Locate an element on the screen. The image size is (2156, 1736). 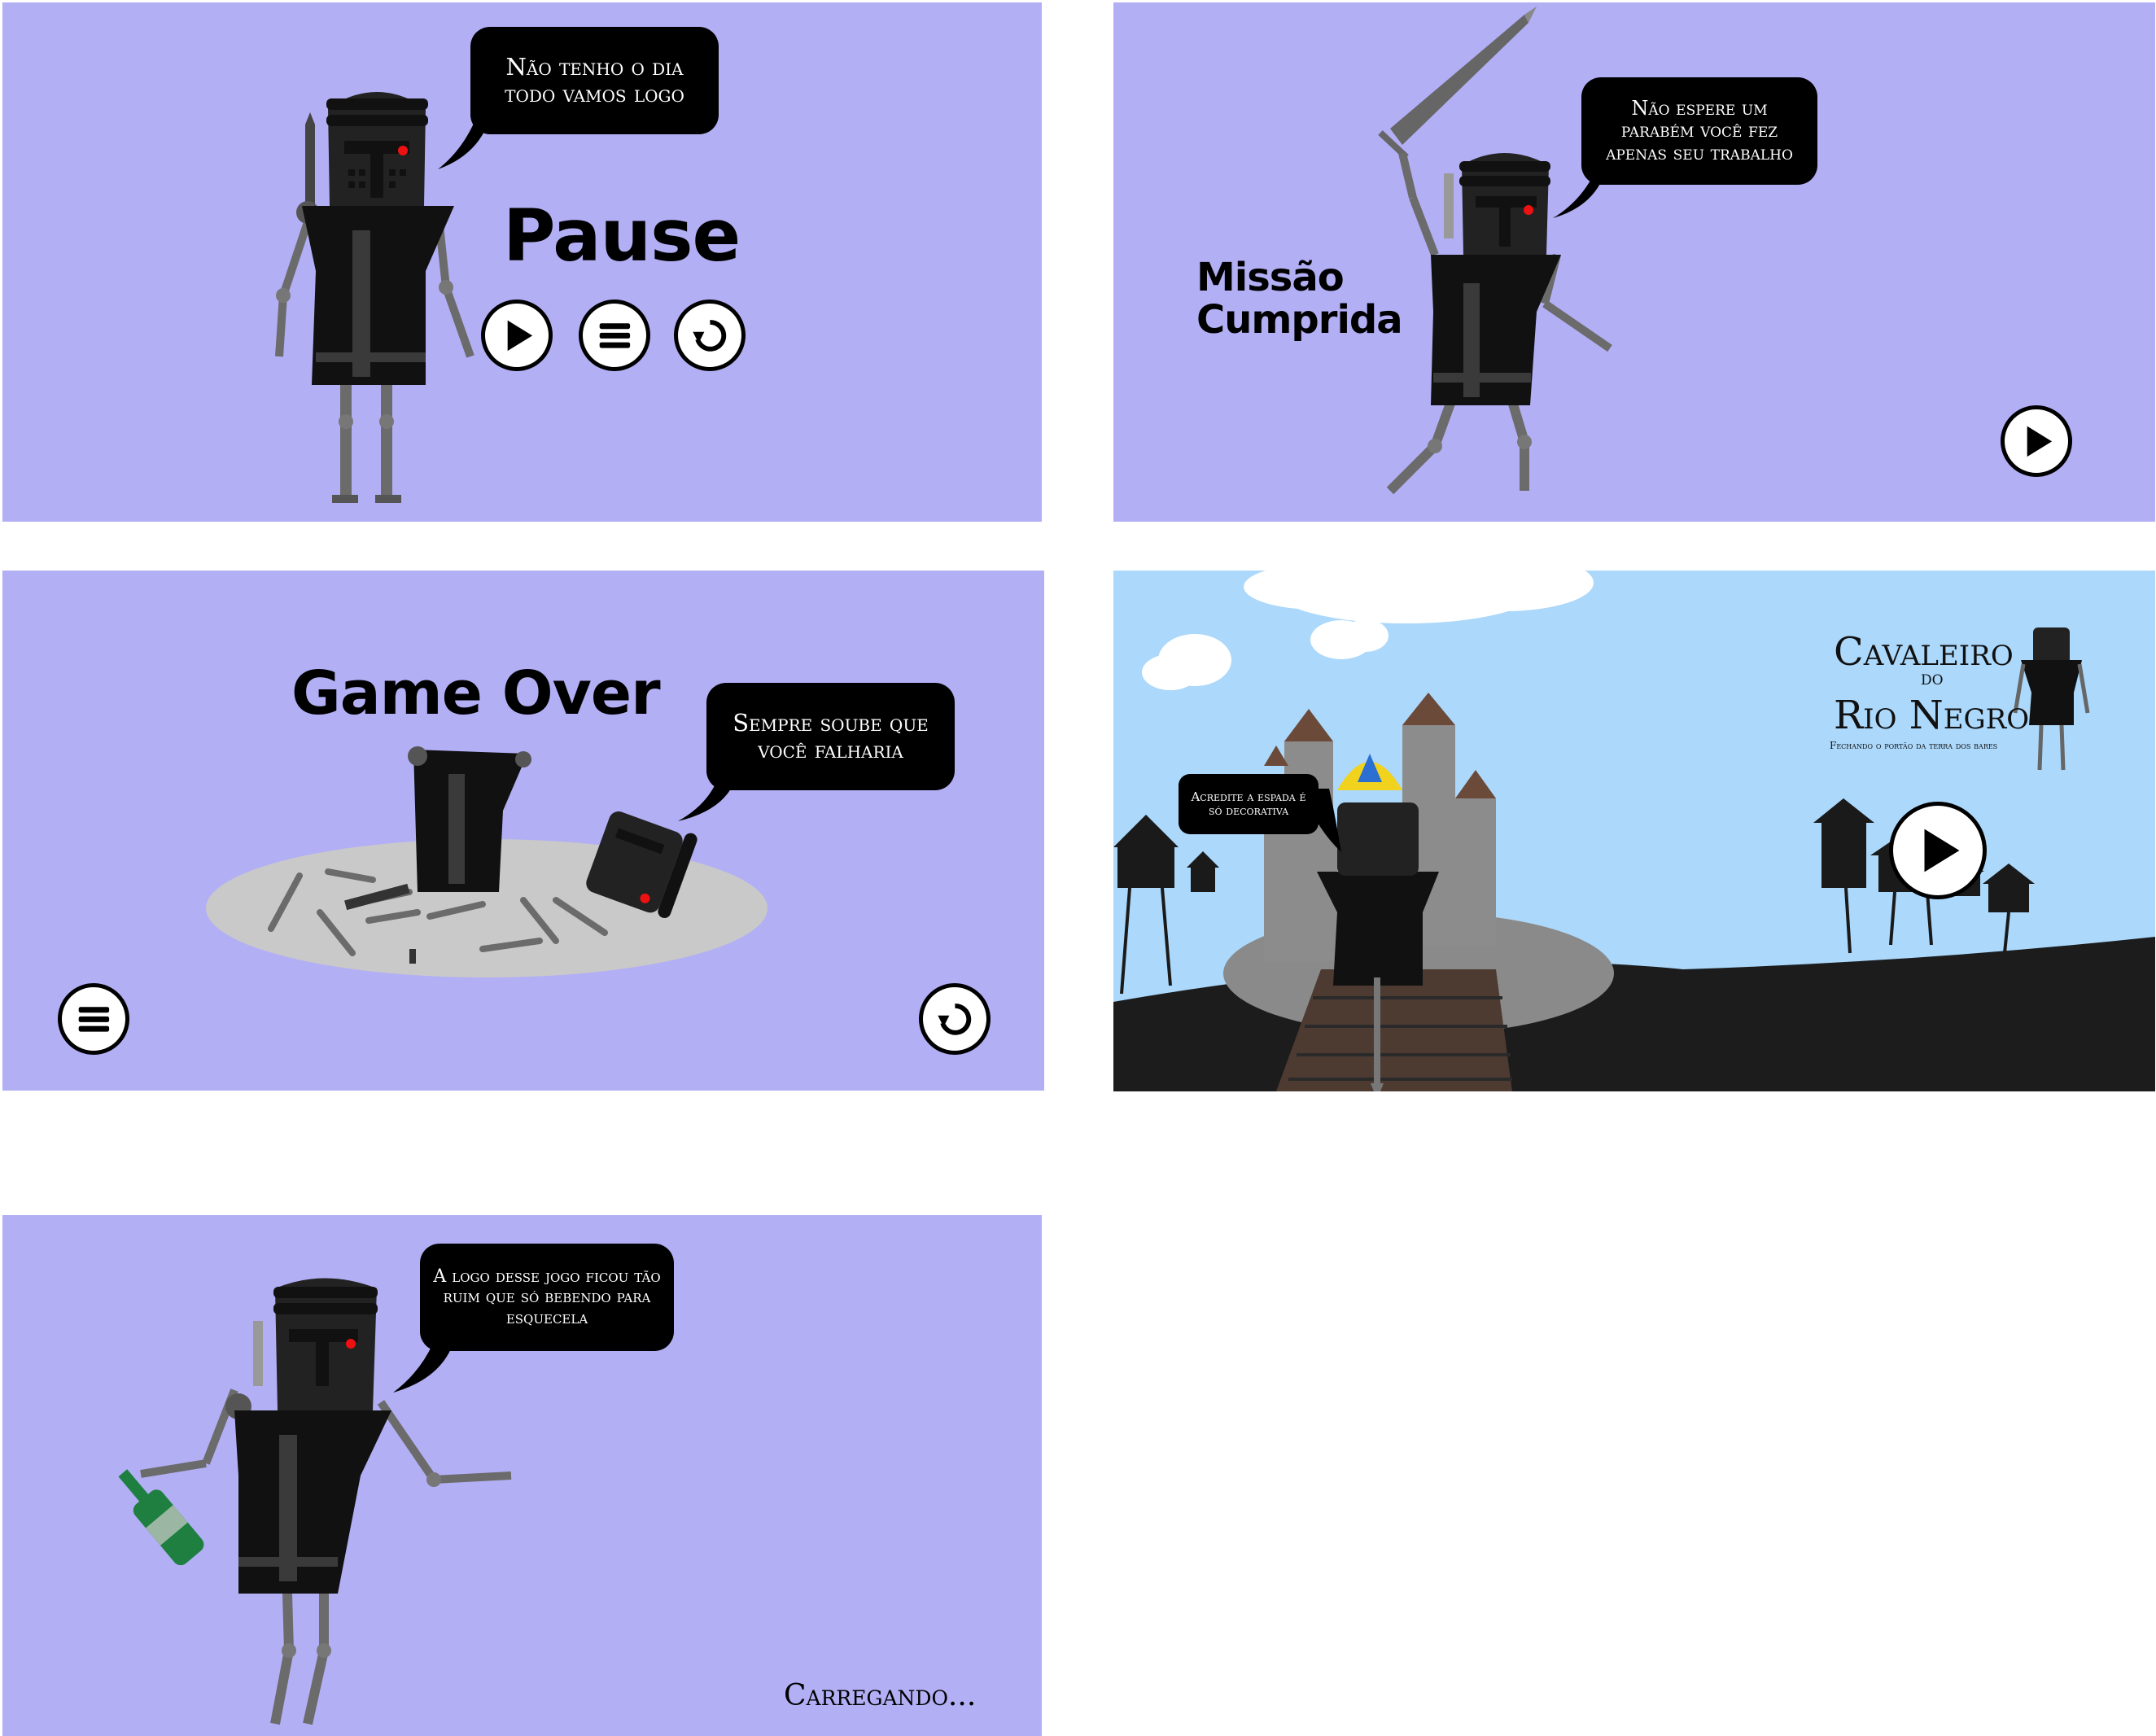
speech-bubble: Não tenho o dia todo vamos logo is located at coordinates (594, 80).